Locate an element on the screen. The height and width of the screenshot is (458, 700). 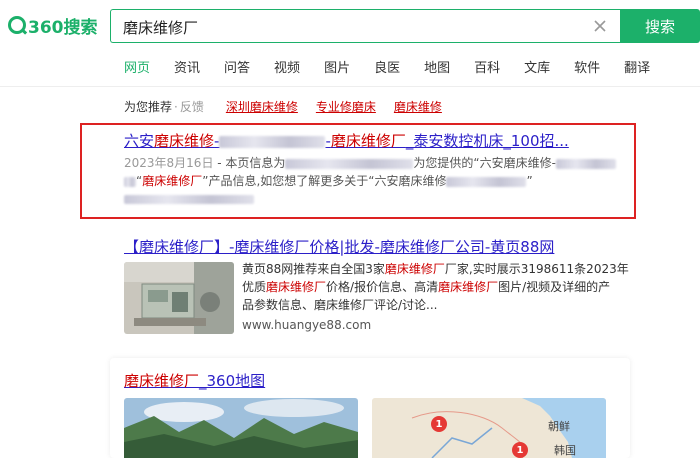
tab-web: 网页 is located at coordinates (137, 69).